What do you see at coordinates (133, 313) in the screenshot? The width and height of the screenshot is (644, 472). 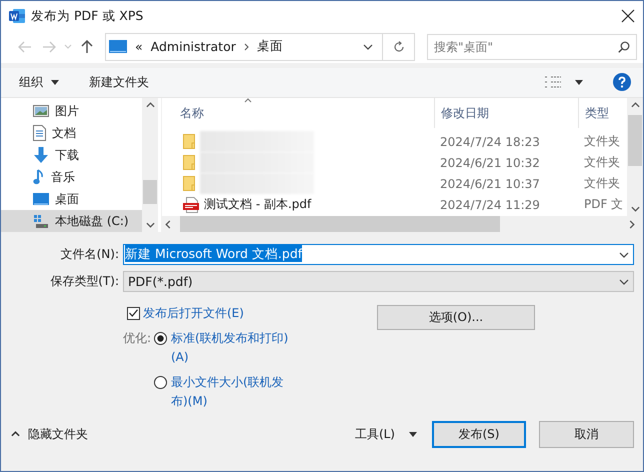 I see `checkmark-icon` at bounding box center [133, 313].